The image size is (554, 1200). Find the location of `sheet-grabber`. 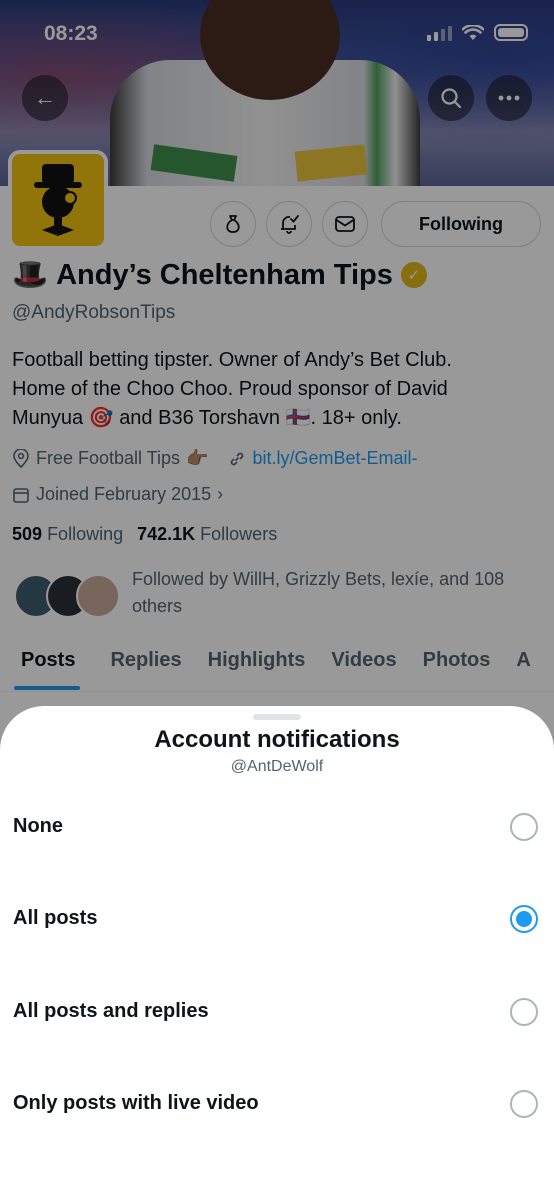

sheet-grabber is located at coordinates (277, 717).